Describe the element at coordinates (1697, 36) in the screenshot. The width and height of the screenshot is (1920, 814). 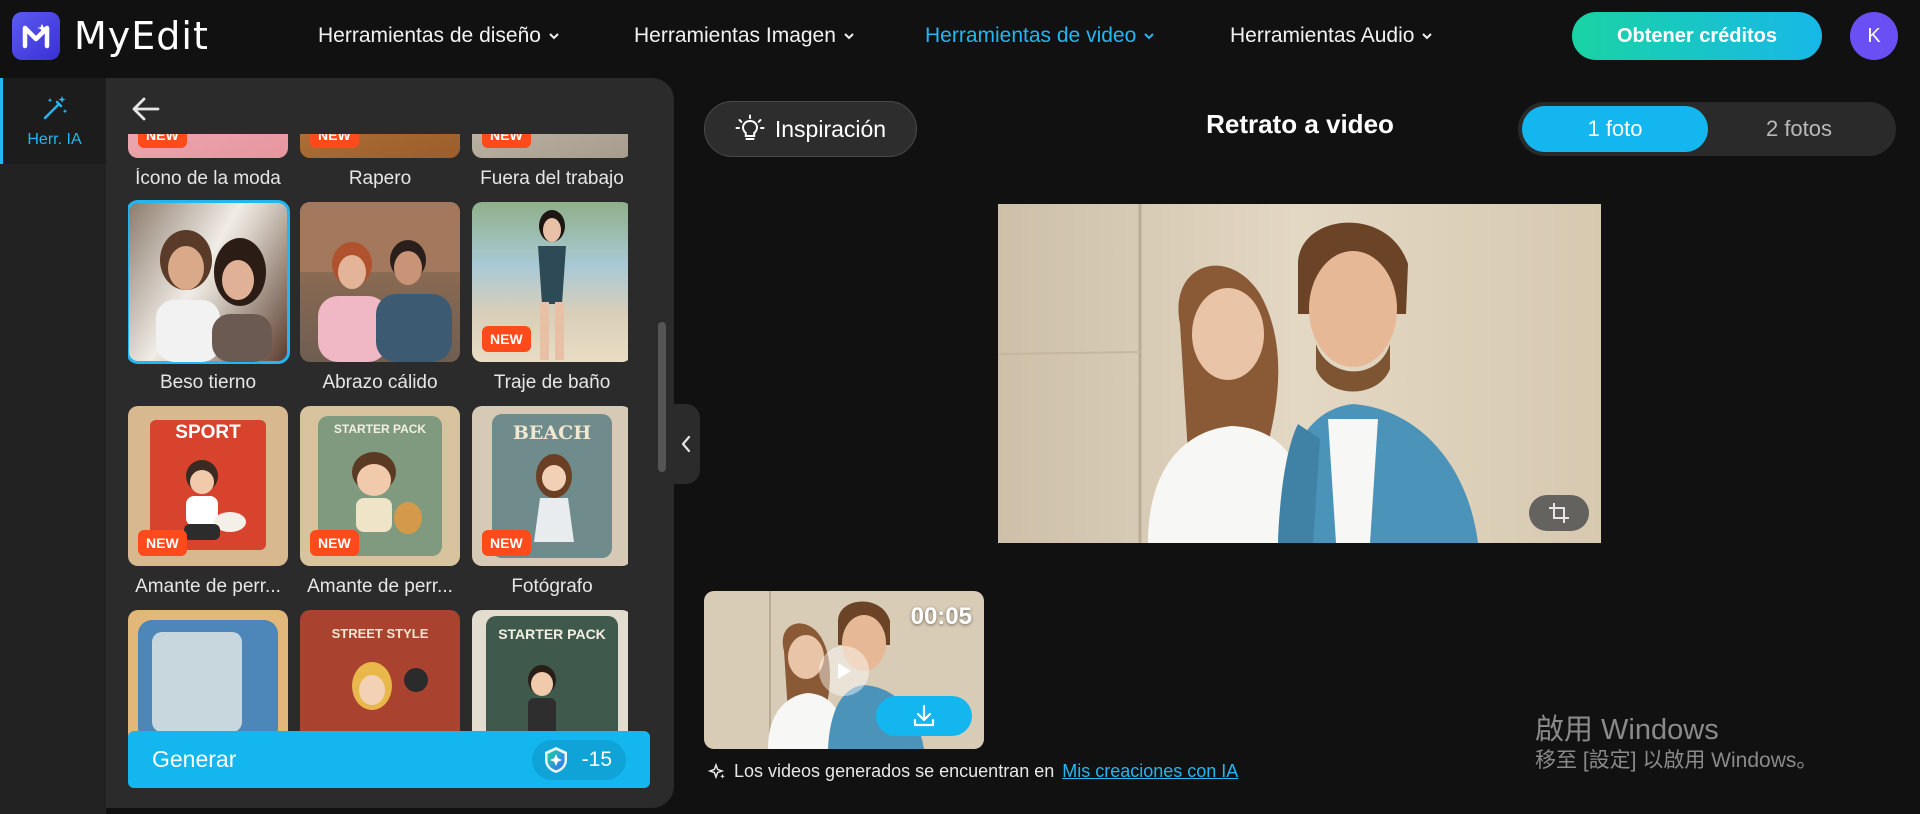
I see `get-credits-button: Obtener créditos` at that location.